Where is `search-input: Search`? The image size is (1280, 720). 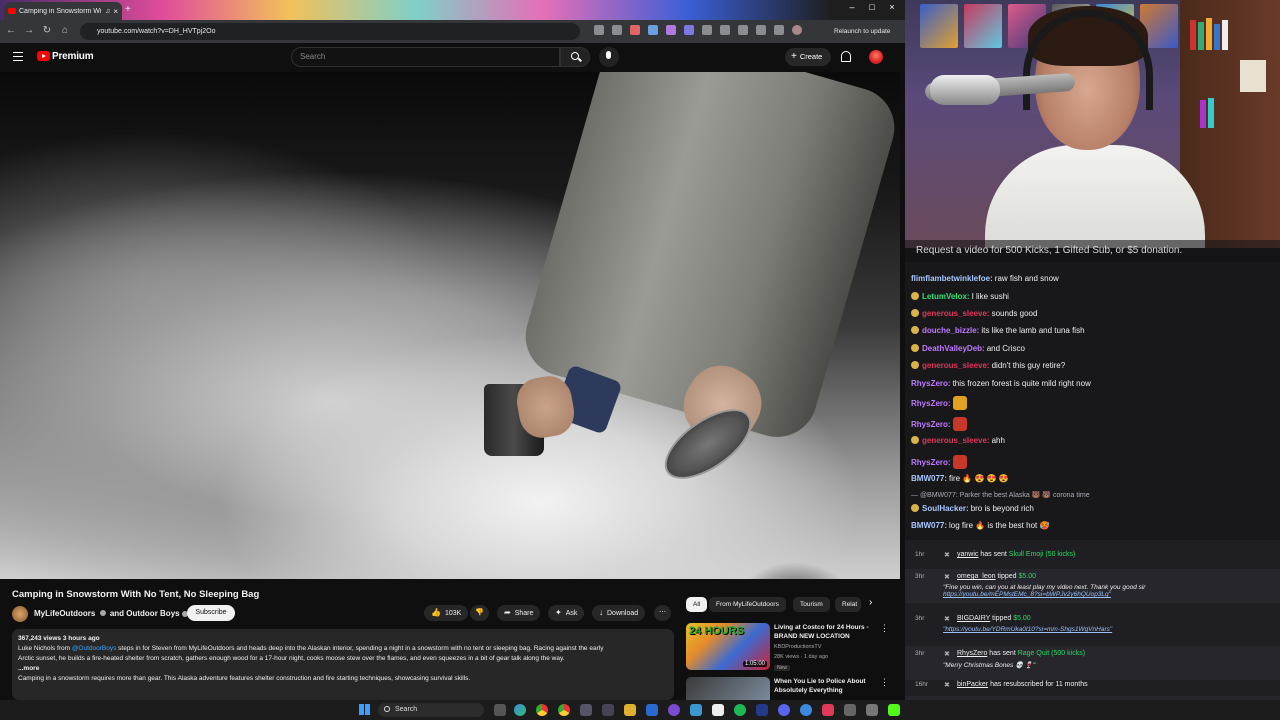 search-input: Search is located at coordinates (425, 57).